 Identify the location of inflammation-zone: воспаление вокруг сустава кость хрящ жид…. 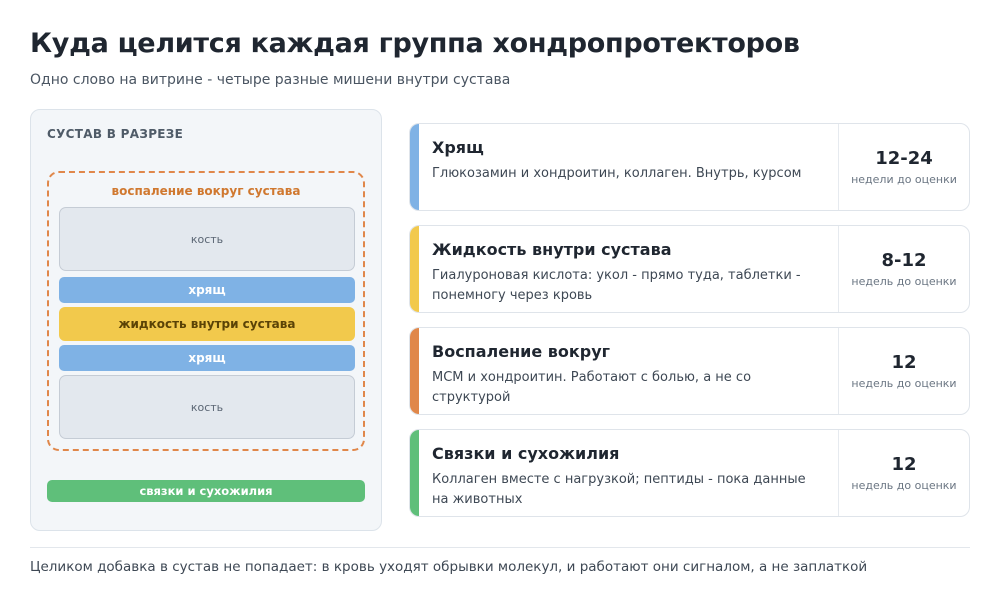
(206, 311).